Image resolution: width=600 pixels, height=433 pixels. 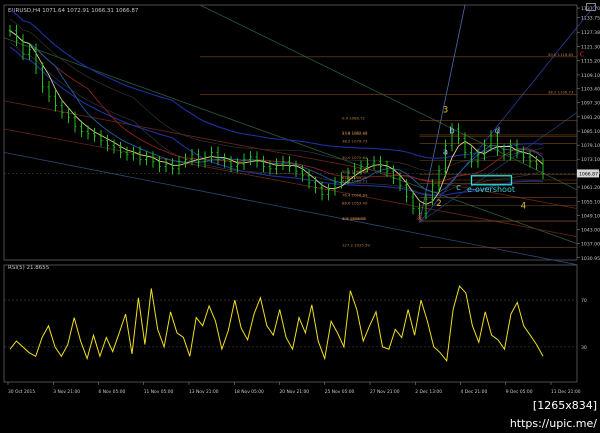 What do you see at coordinates (590, 188) in the screenshot?
I see `price-y-tick-label: 1061.20` at bounding box center [590, 188].